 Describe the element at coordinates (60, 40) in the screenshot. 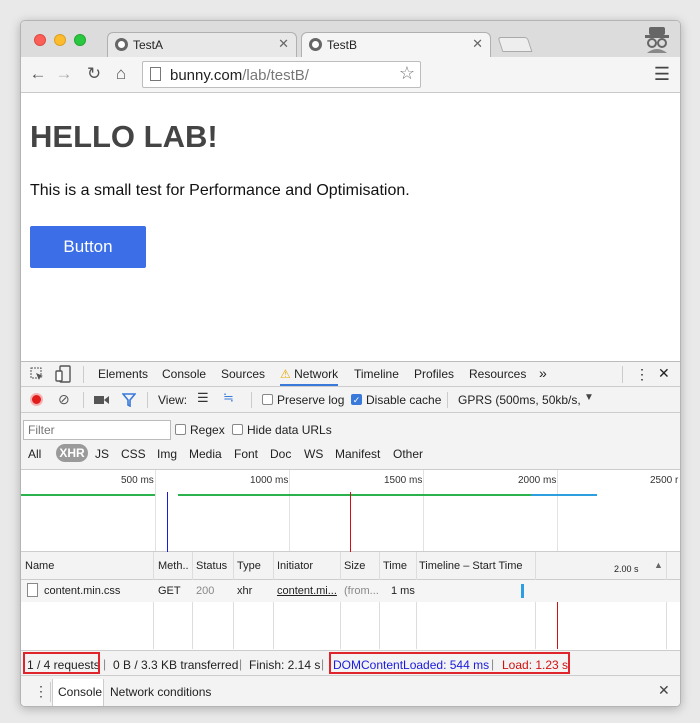

I see `window-minimize-button` at that location.